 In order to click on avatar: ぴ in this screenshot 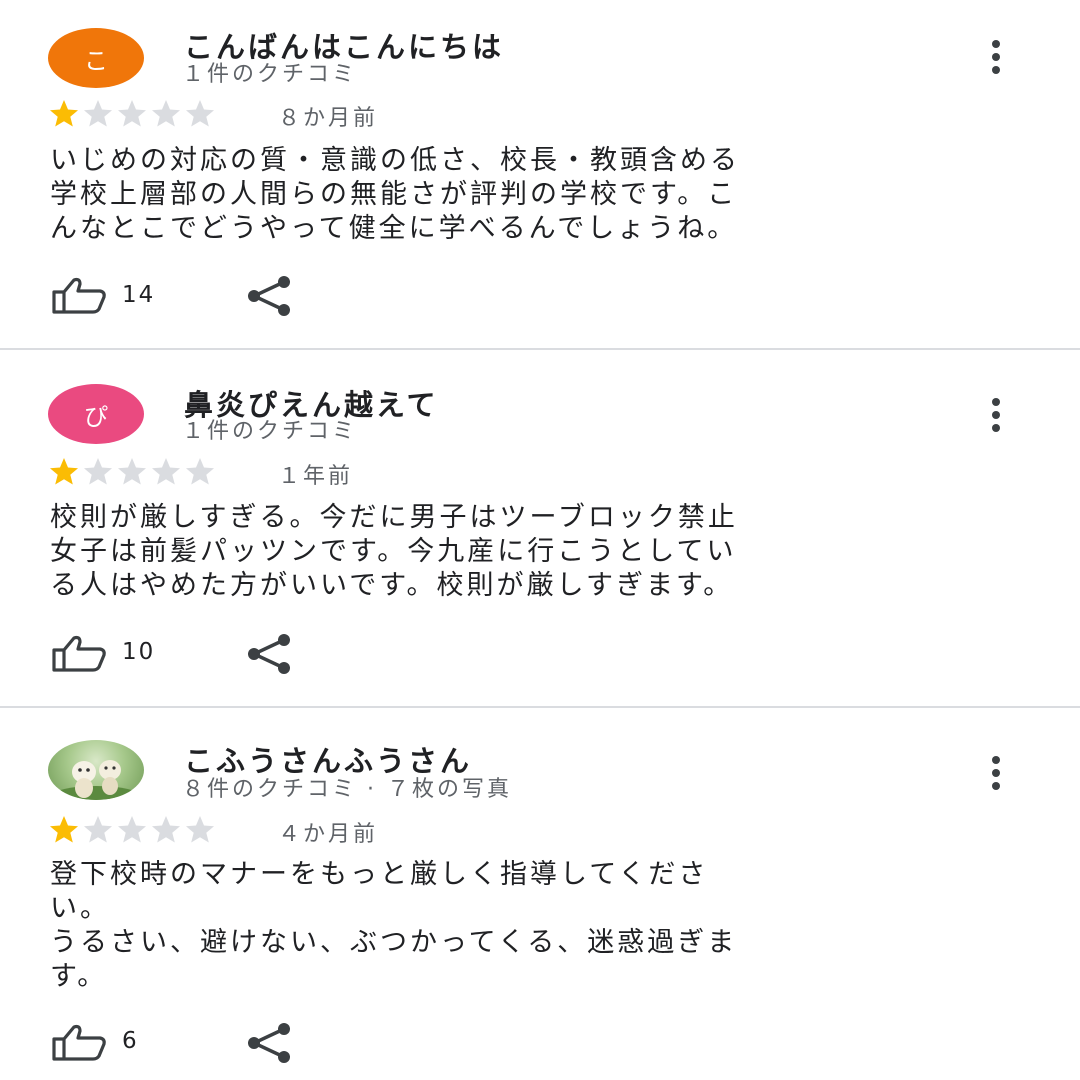, I will do `click(96, 414)`.